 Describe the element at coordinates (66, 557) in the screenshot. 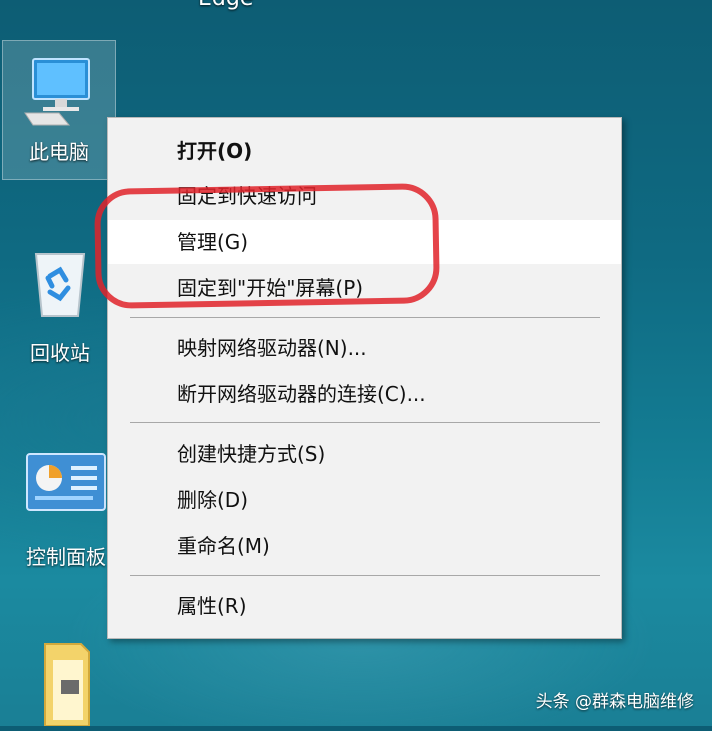

I see `control-panel-label: 控制面板` at that location.